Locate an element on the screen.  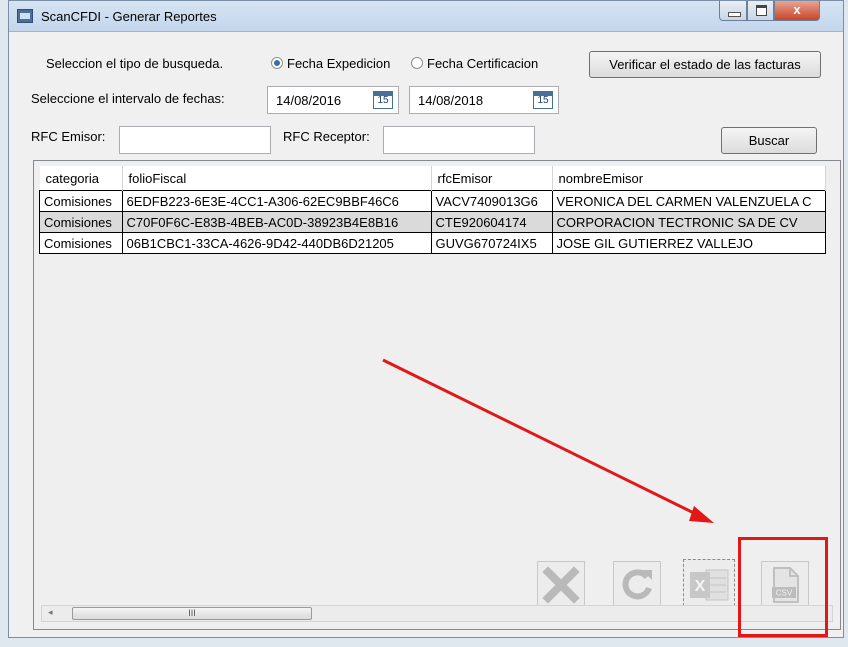
annotation-highlight-box is located at coordinates (783, 587).